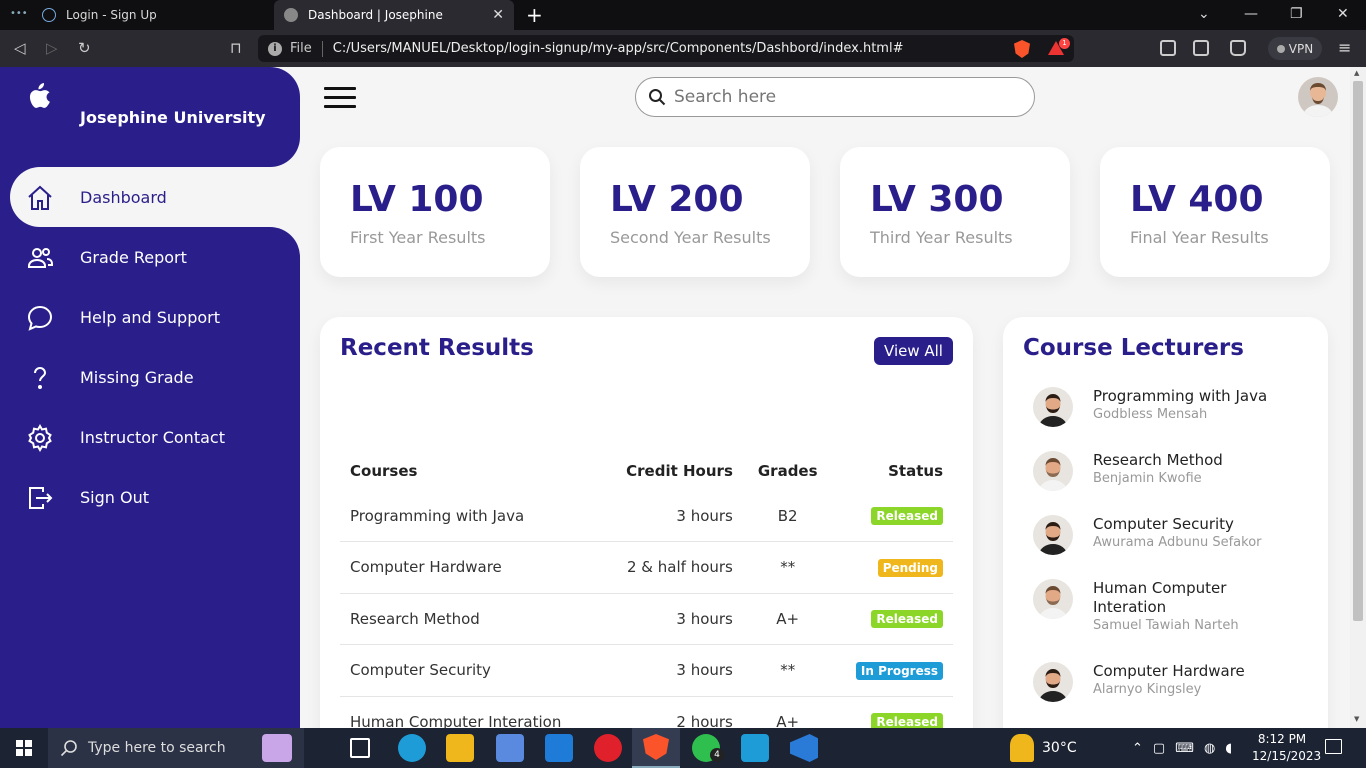 This screenshot has width=1366, height=768. Describe the element at coordinates (787, 567) in the screenshot. I see `grade-cell: **` at that location.